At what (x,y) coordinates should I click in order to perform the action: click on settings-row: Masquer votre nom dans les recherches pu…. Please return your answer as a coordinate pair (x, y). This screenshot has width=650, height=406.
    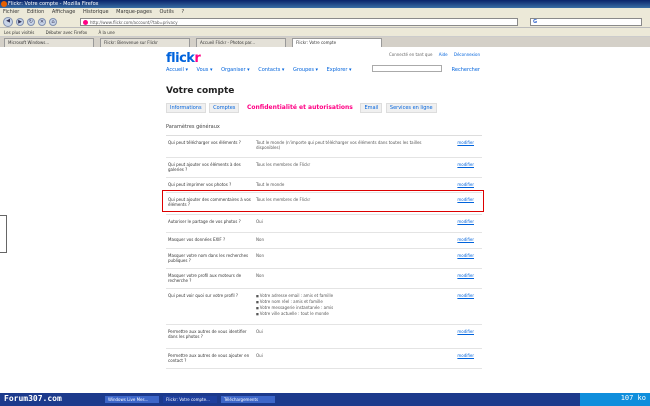
    Looking at the image, I should click on (324, 259).